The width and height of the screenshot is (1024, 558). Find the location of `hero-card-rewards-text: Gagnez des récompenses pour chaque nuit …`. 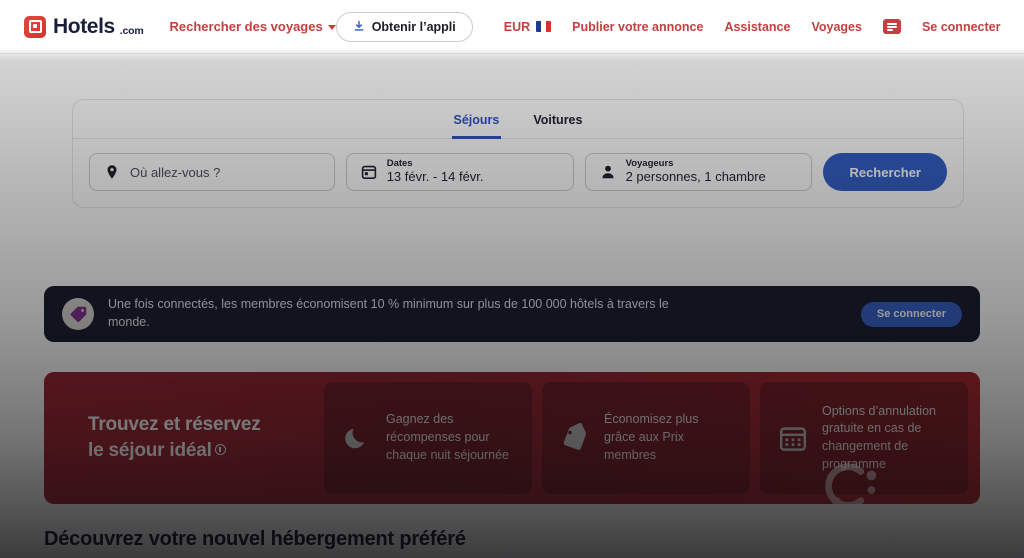

hero-card-rewards-text: Gagnez des récompenses pour chaque nuit … is located at coordinates (448, 437).